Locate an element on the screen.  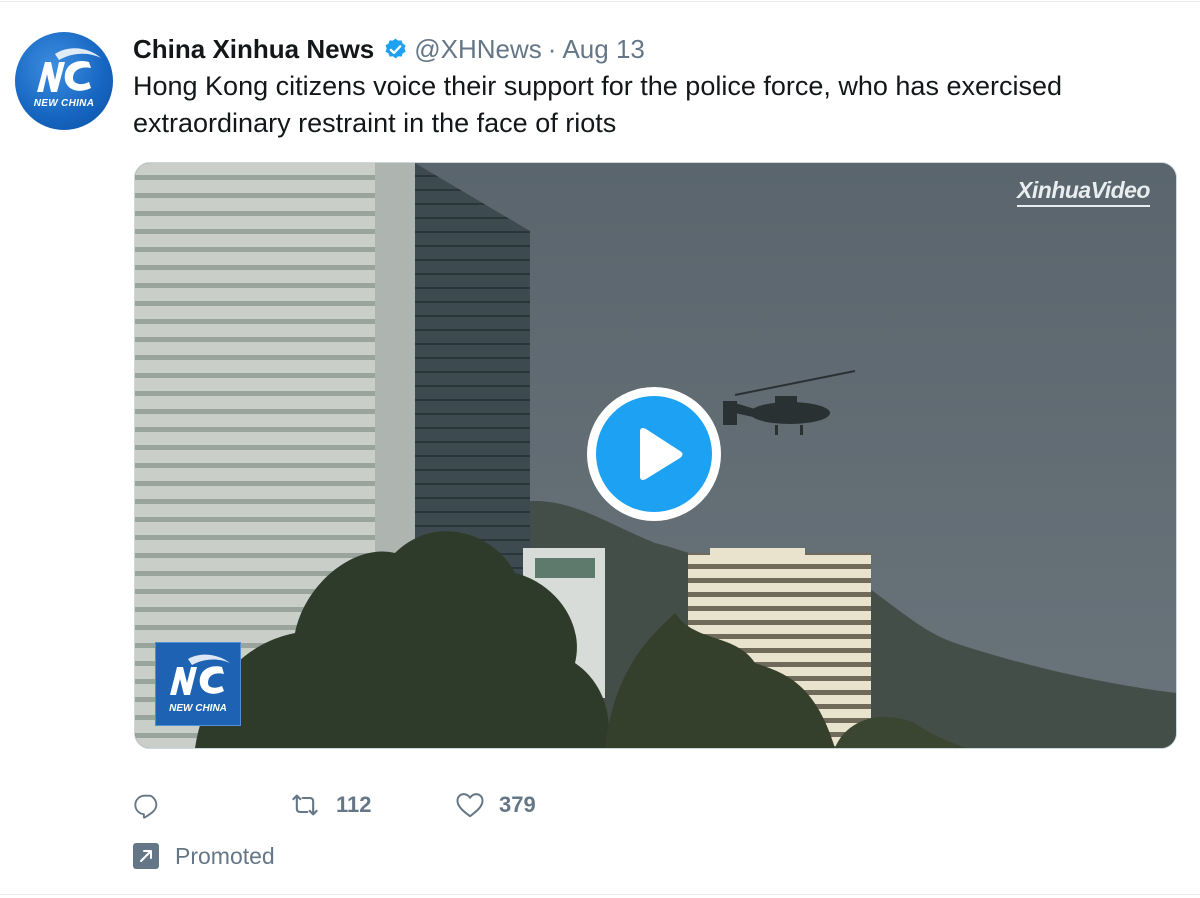
avatar: NEW CHINA is located at coordinates (64, 81).